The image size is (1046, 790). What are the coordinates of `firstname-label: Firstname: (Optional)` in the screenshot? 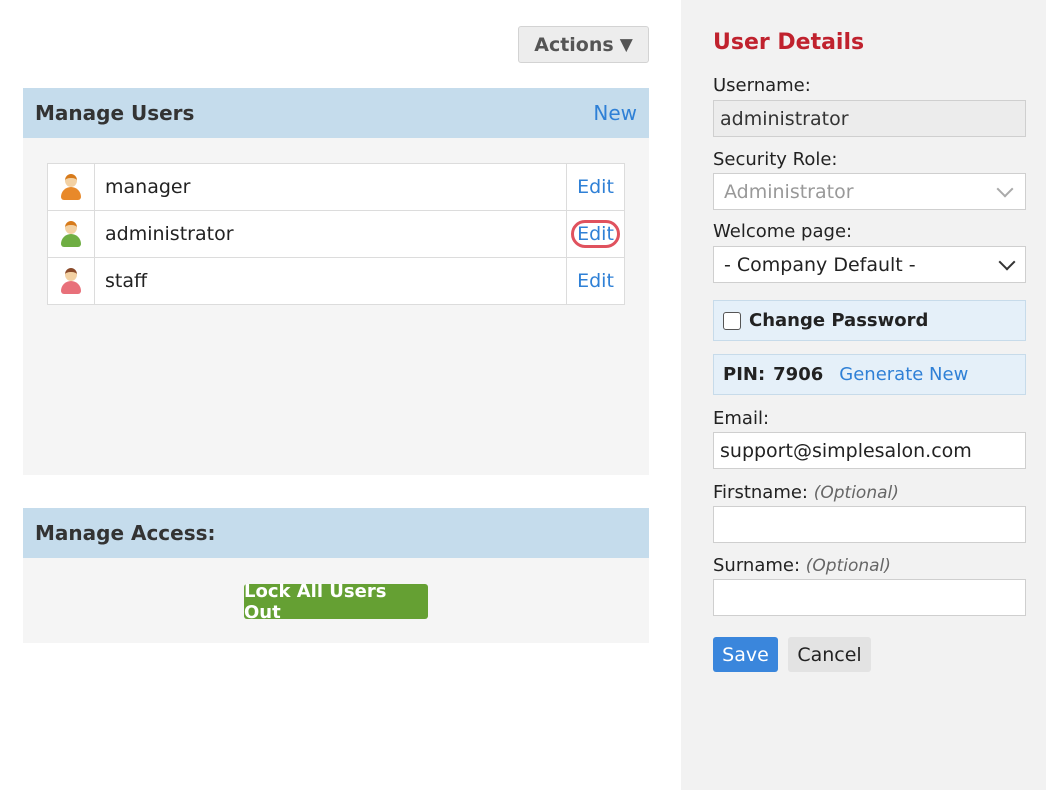 It's located at (806, 492).